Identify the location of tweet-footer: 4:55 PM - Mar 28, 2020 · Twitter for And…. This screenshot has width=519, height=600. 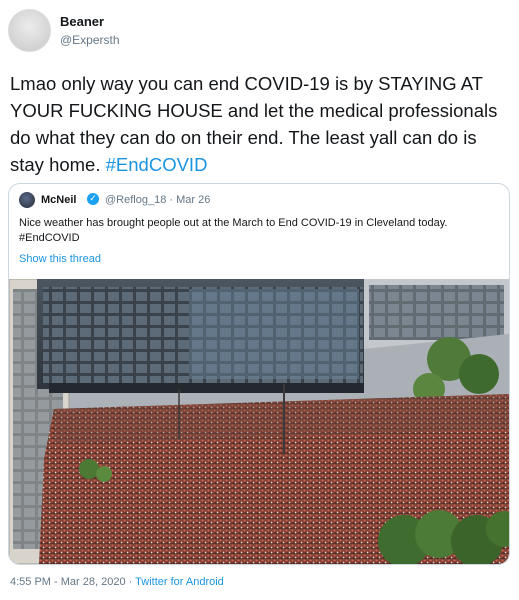
(117, 582).